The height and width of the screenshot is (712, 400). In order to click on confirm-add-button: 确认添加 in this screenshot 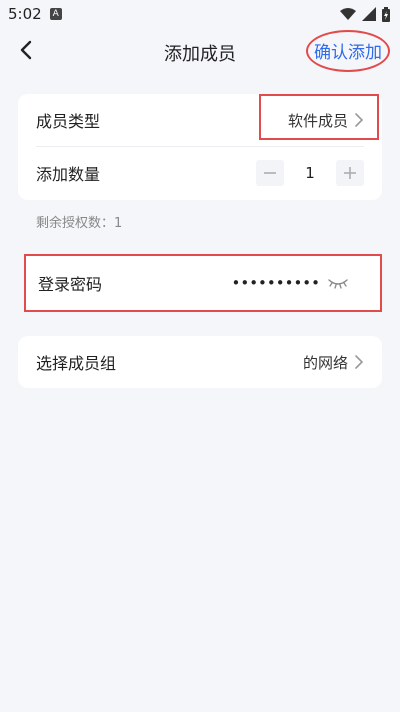, I will do `click(348, 50)`.